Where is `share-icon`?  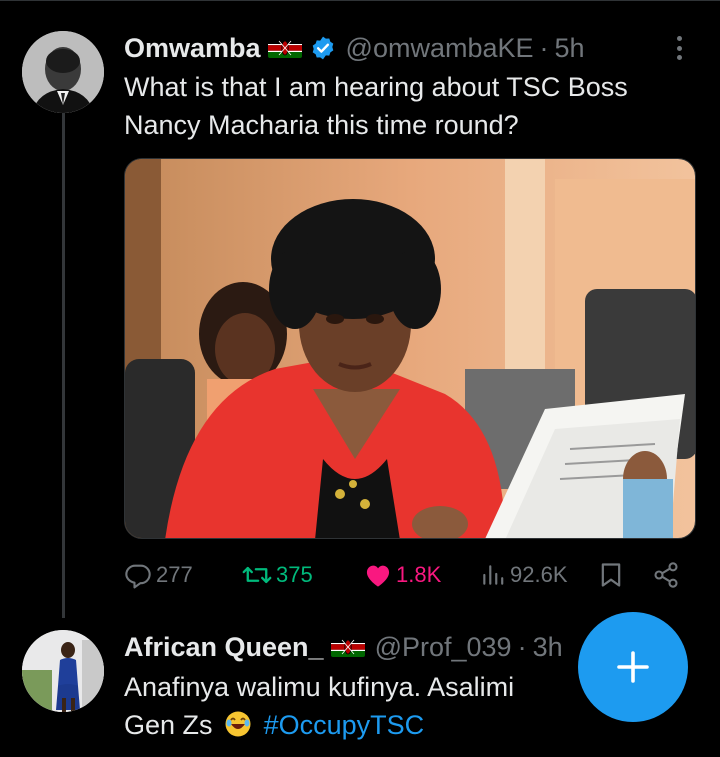 share-icon is located at coordinates (666, 575).